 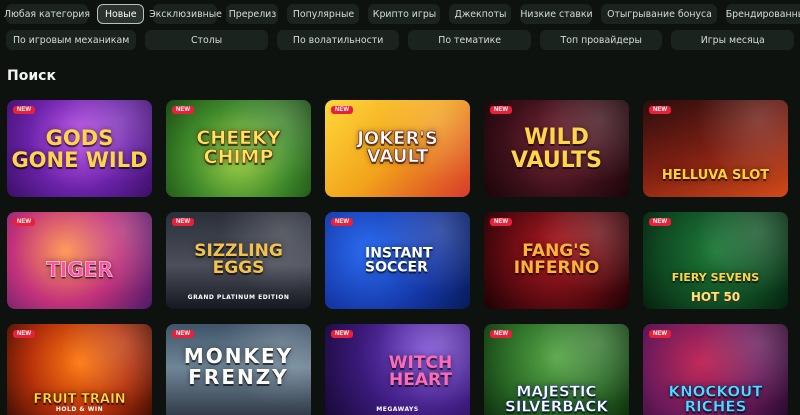 I want to click on filter-chip: Пререлиз, so click(x=252, y=14).